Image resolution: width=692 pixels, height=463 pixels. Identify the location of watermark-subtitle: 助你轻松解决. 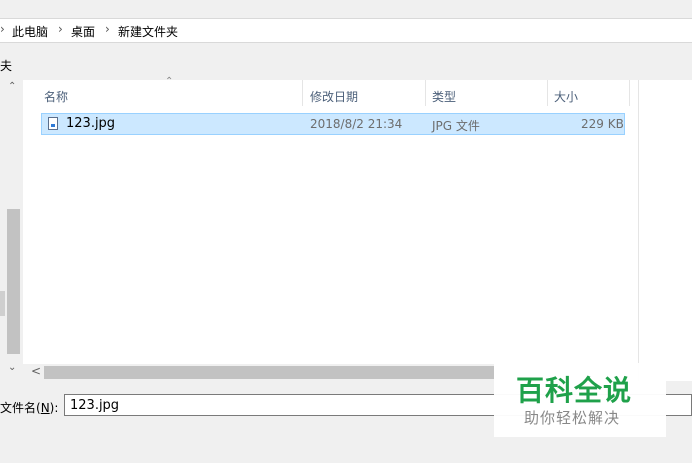
(572, 418).